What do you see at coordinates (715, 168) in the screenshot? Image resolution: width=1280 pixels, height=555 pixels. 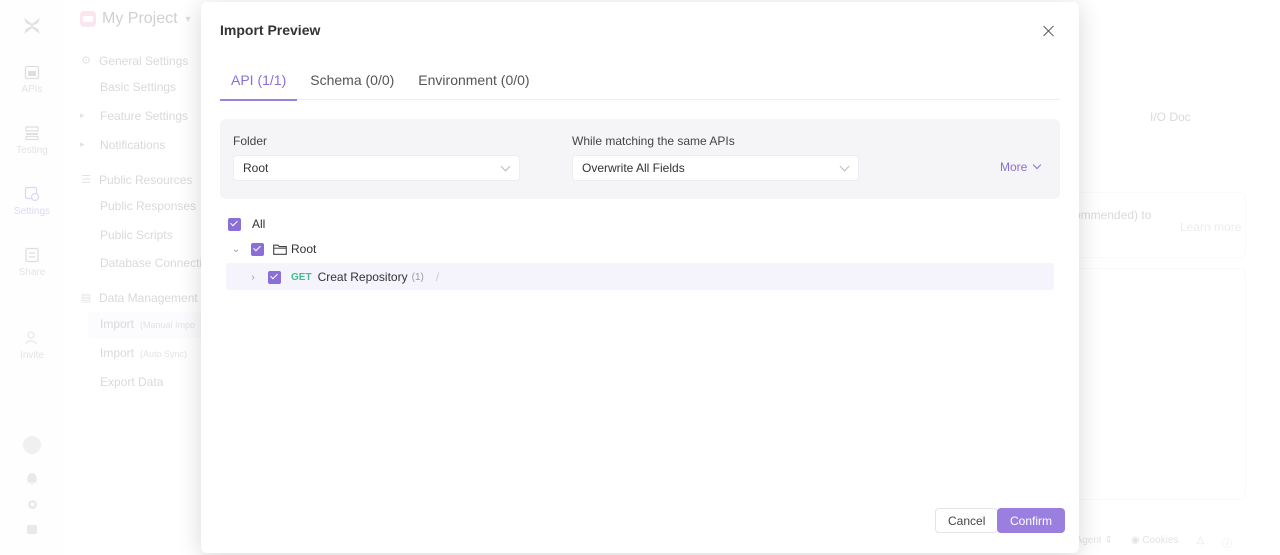 I see `matching-select: Overwrite All Fields` at bounding box center [715, 168].